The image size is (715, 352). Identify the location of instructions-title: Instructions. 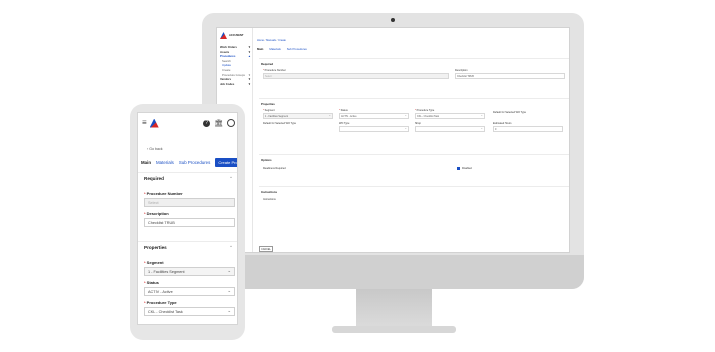
(269, 192).